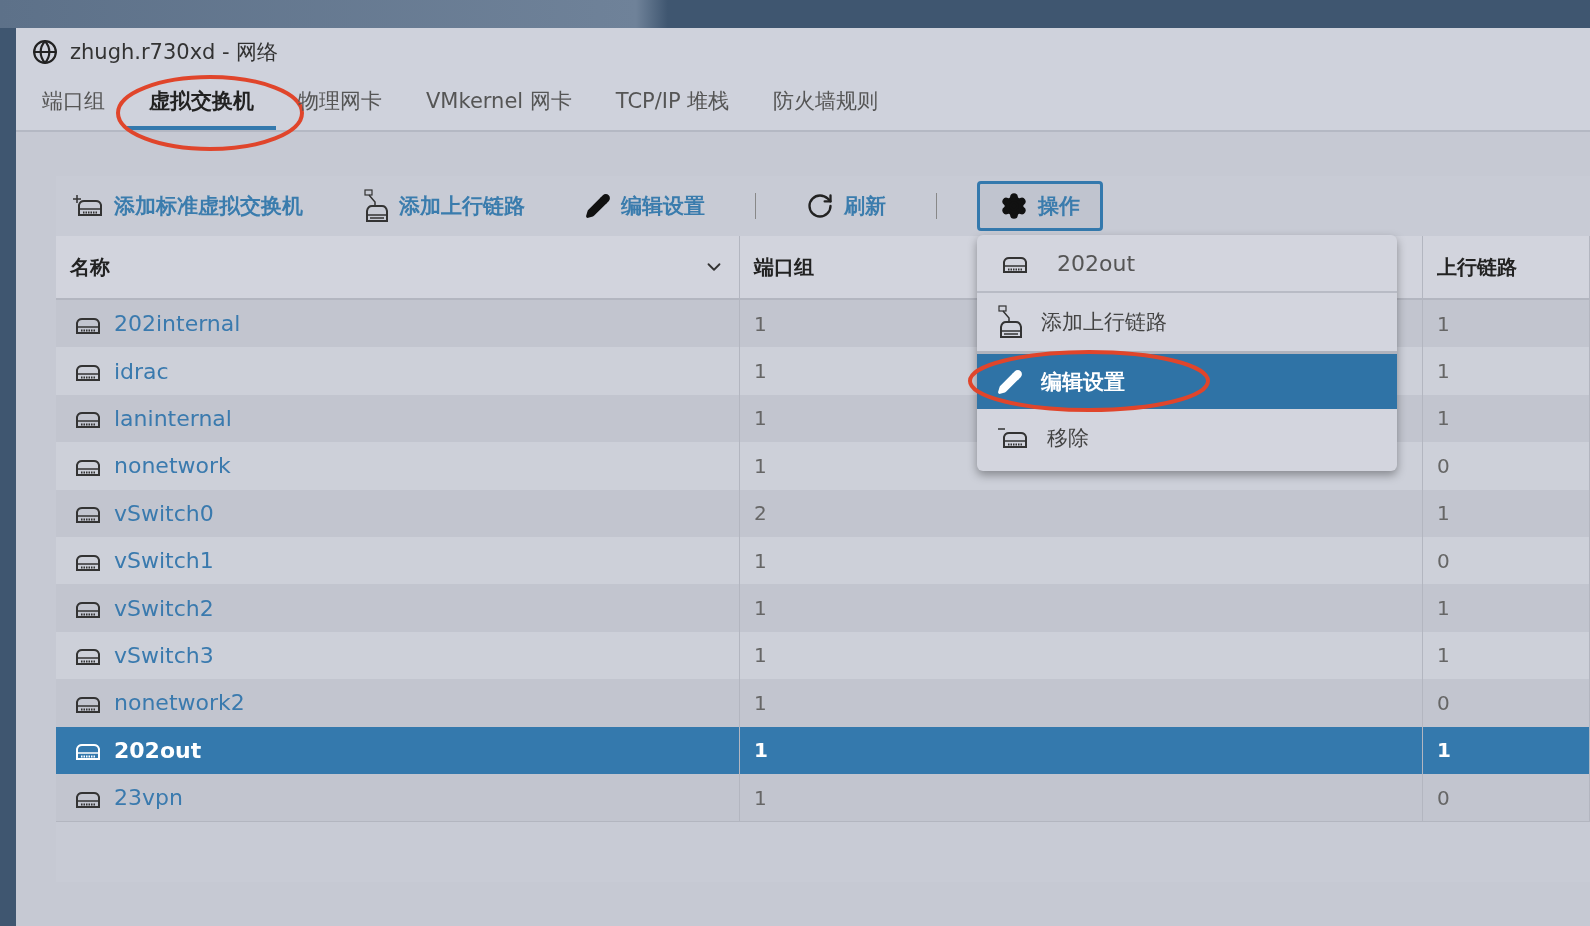  Describe the element at coordinates (90, 267) in the screenshot. I see `column-title: 名称` at that location.